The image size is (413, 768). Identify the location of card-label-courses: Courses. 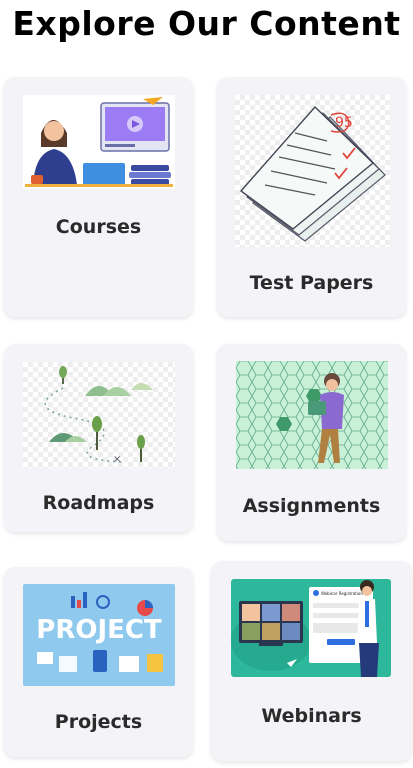
(98, 227).